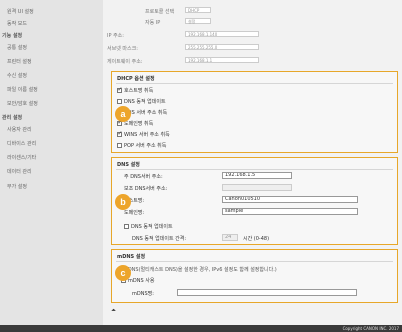 The width and height of the screenshot is (402, 332). What do you see at coordinates (123, 114) in the screenshot?
I see `callout-marker-a: a` at bounding box center [123, 114].